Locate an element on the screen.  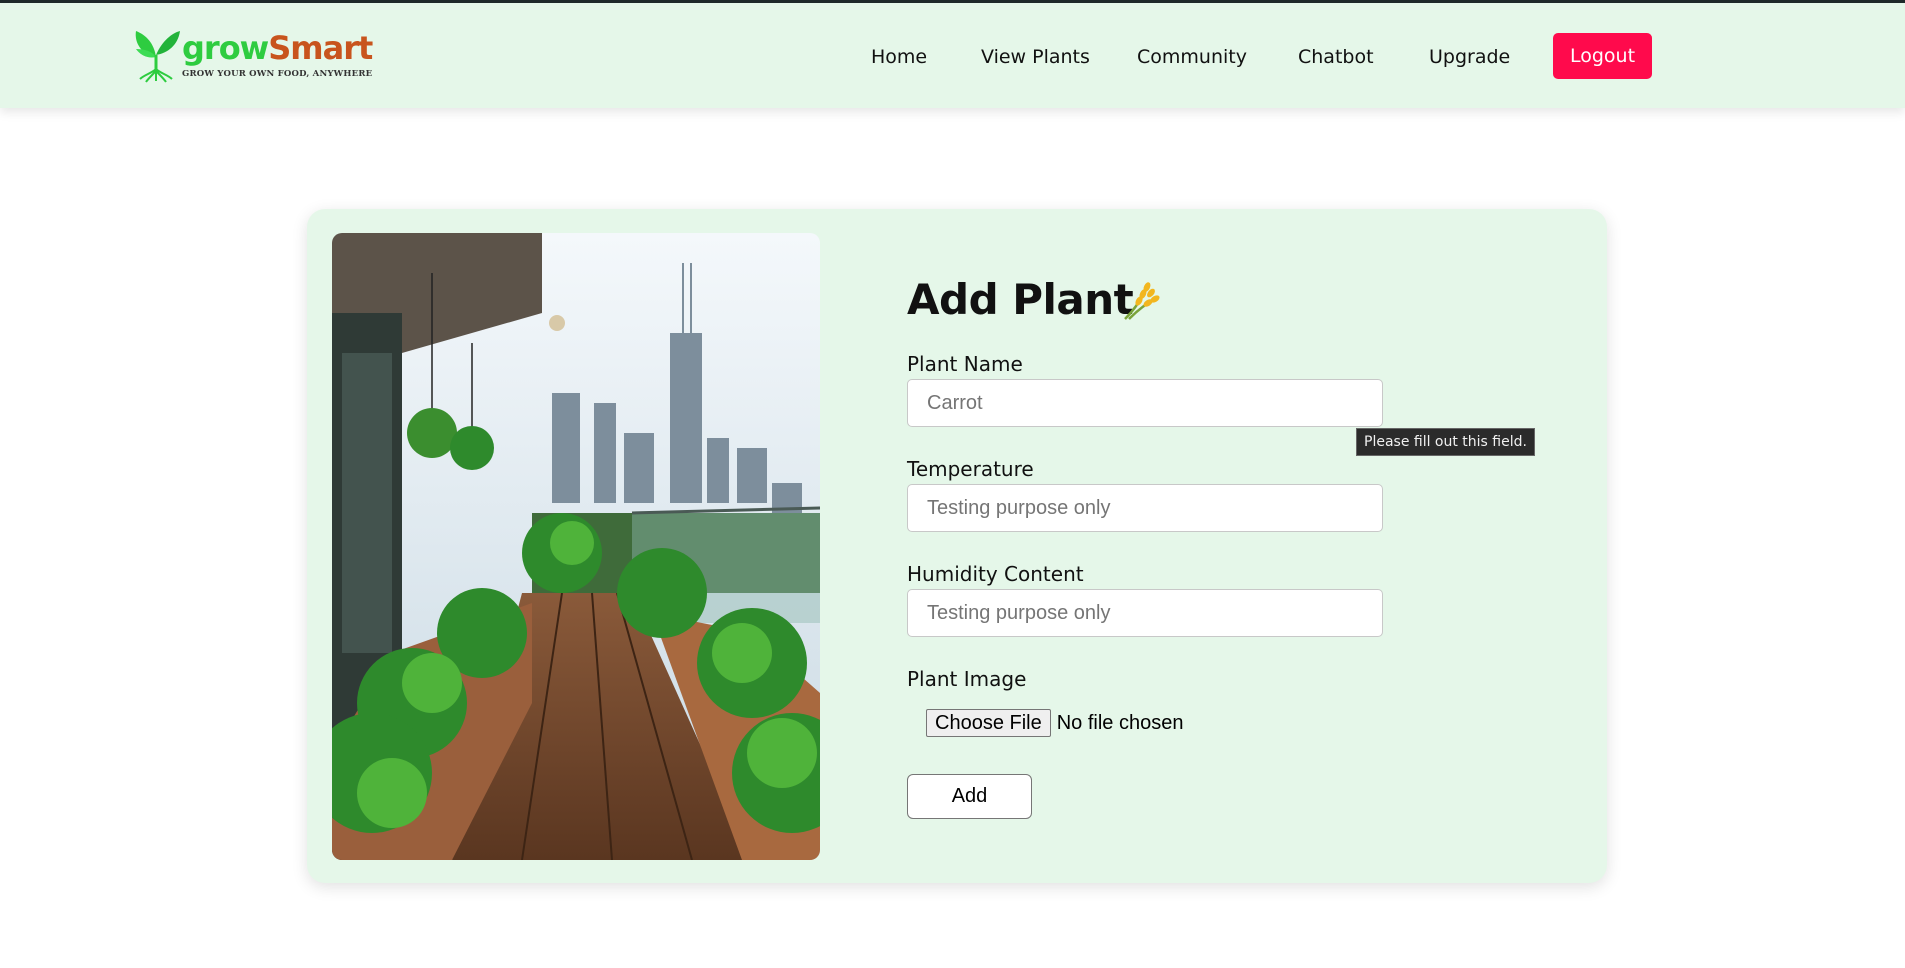
nav-view-plants: View Plants is located at coordinates (1035, 57).